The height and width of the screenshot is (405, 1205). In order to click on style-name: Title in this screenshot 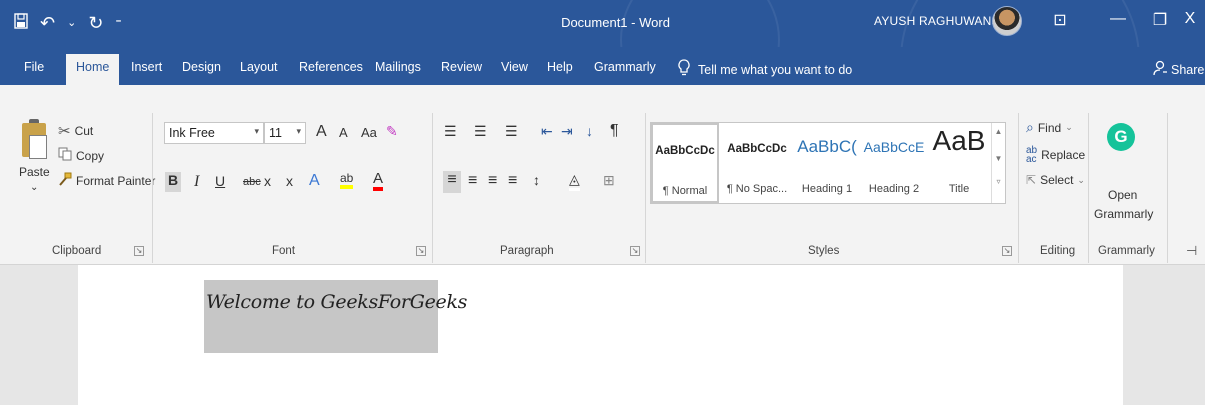, I will do `click(959, 189)`.